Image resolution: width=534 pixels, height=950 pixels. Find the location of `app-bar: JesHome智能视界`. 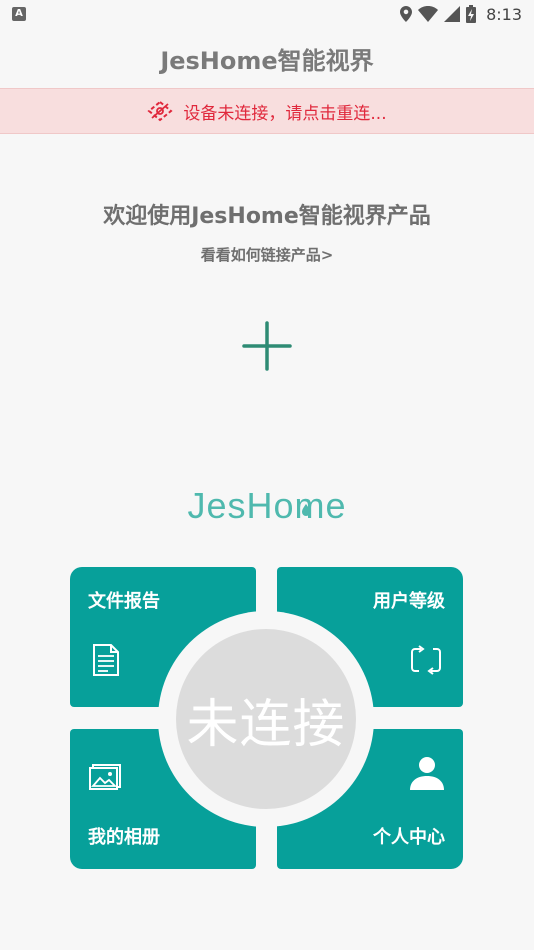

app-bar: JesHome智能视界 is located at coordinates (267, 58).